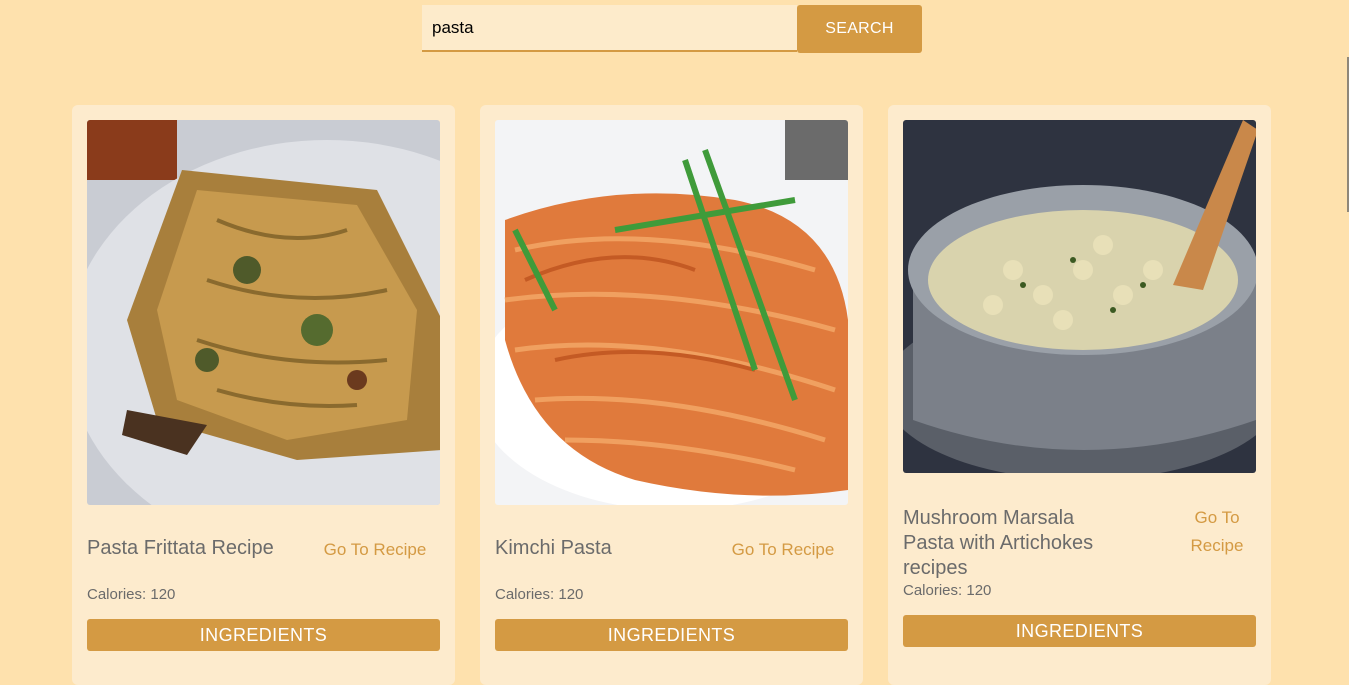  I want to click on search-input, so click(609, 28).